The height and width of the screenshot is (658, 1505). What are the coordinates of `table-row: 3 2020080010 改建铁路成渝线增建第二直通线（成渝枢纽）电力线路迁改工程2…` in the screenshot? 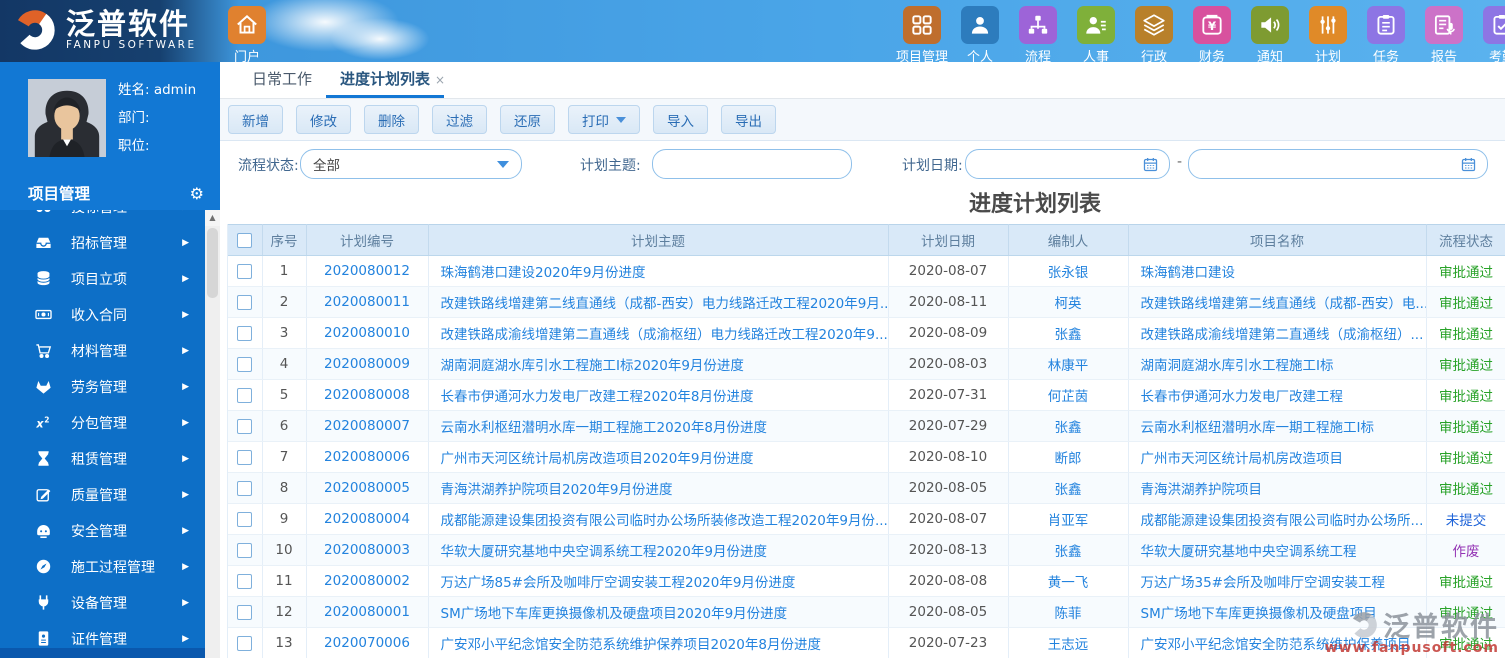 It's located at (866, 333).